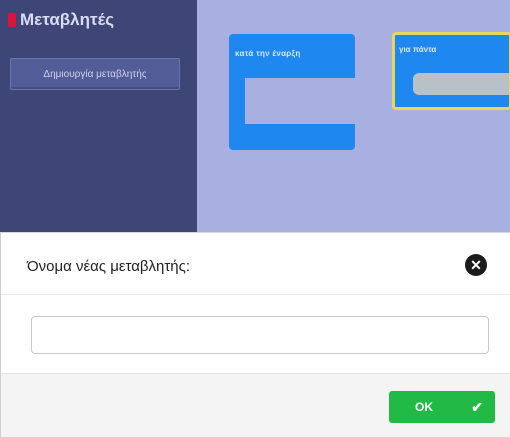 The width and height of the screenshot is (510, 437). What do you see at coordinates (477, 407) in the screenshot?
I see `checkmark-icon: ✔` at bounding box center [477, 407].